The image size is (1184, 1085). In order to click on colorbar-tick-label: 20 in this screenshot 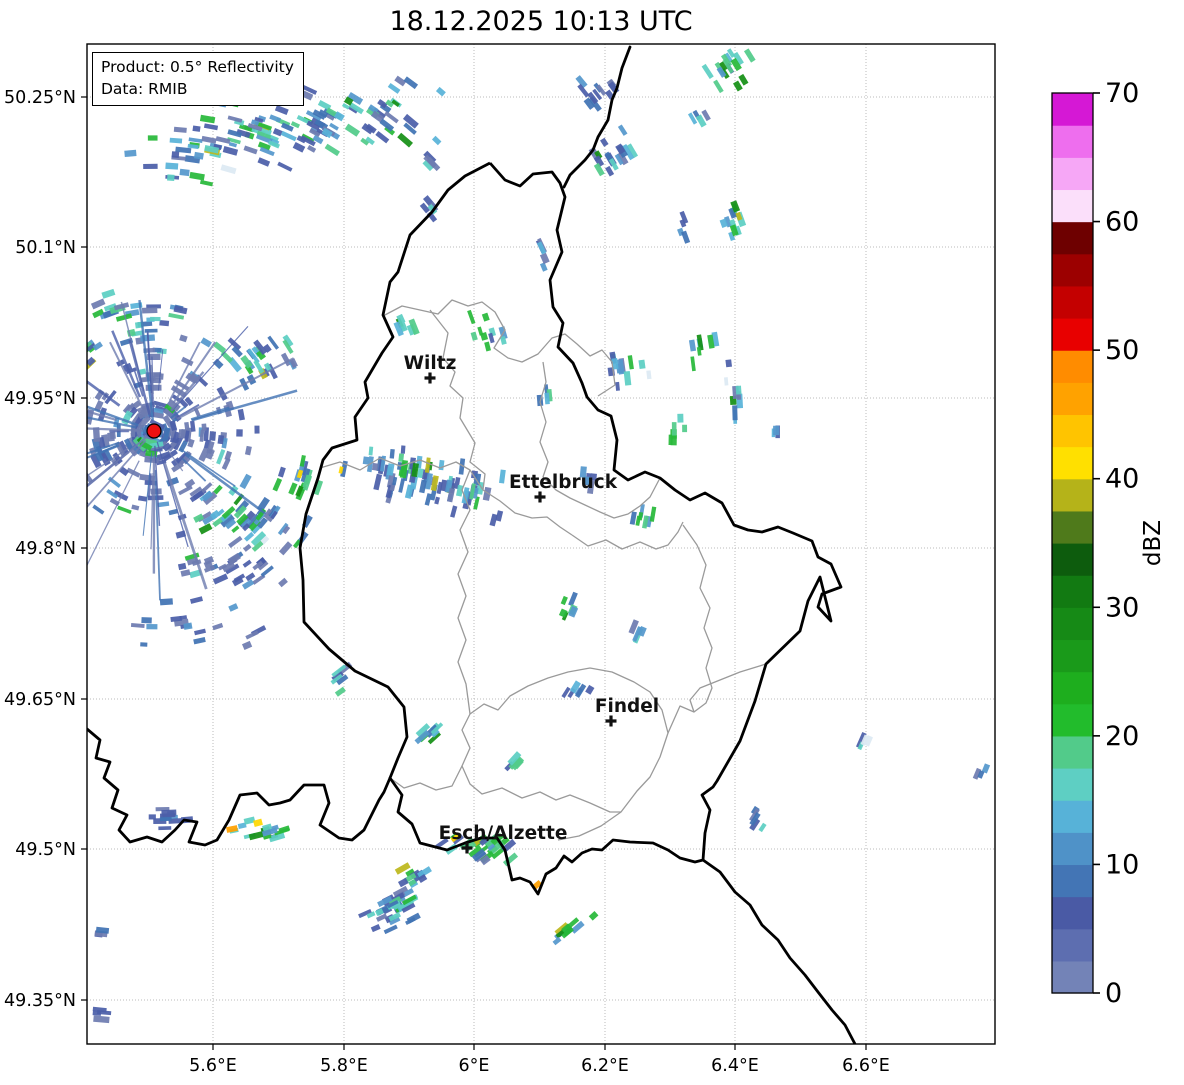, I will do `click(1122, 736)`.